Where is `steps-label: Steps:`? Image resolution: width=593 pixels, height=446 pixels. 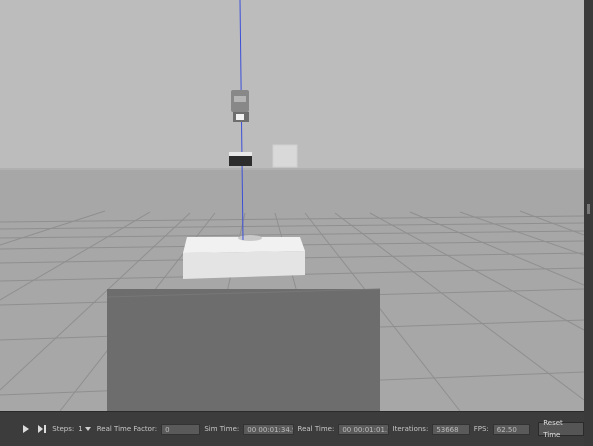 steps-label: Steps: is located at coordinates (63, 429).